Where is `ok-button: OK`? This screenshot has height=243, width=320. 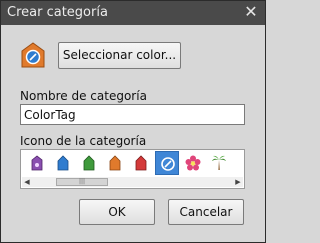
ok-button: OK is located at coordinates (117, 212).